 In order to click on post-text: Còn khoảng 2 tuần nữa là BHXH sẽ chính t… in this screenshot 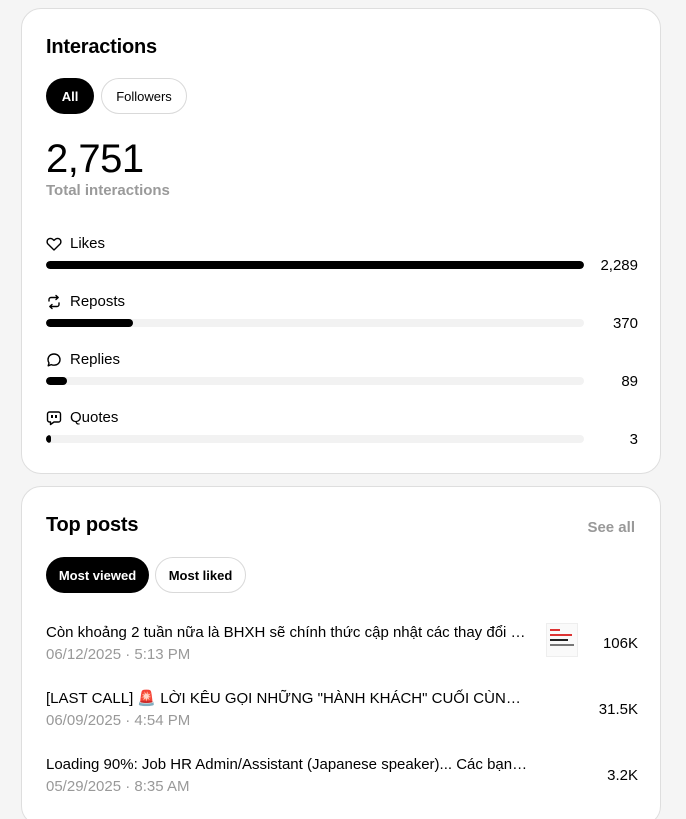, I will do `click(287, 632)`.